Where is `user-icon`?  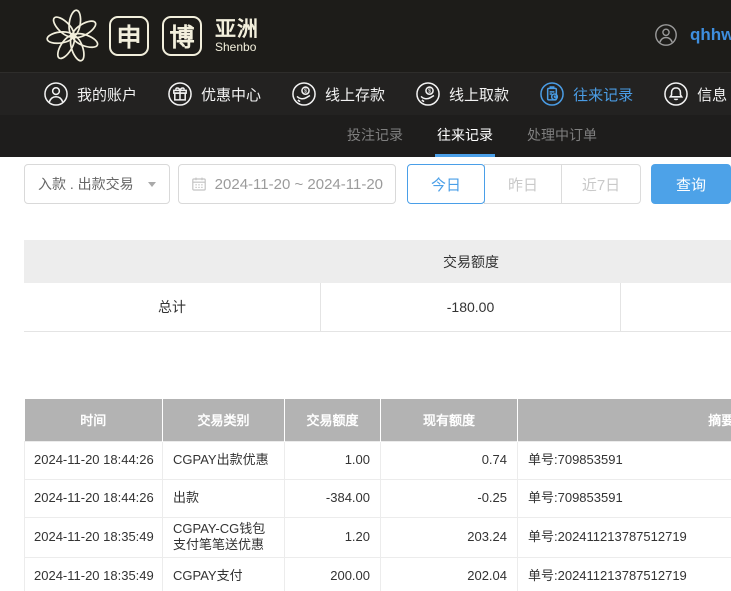
user-icon is located at coordinates (56, 94).